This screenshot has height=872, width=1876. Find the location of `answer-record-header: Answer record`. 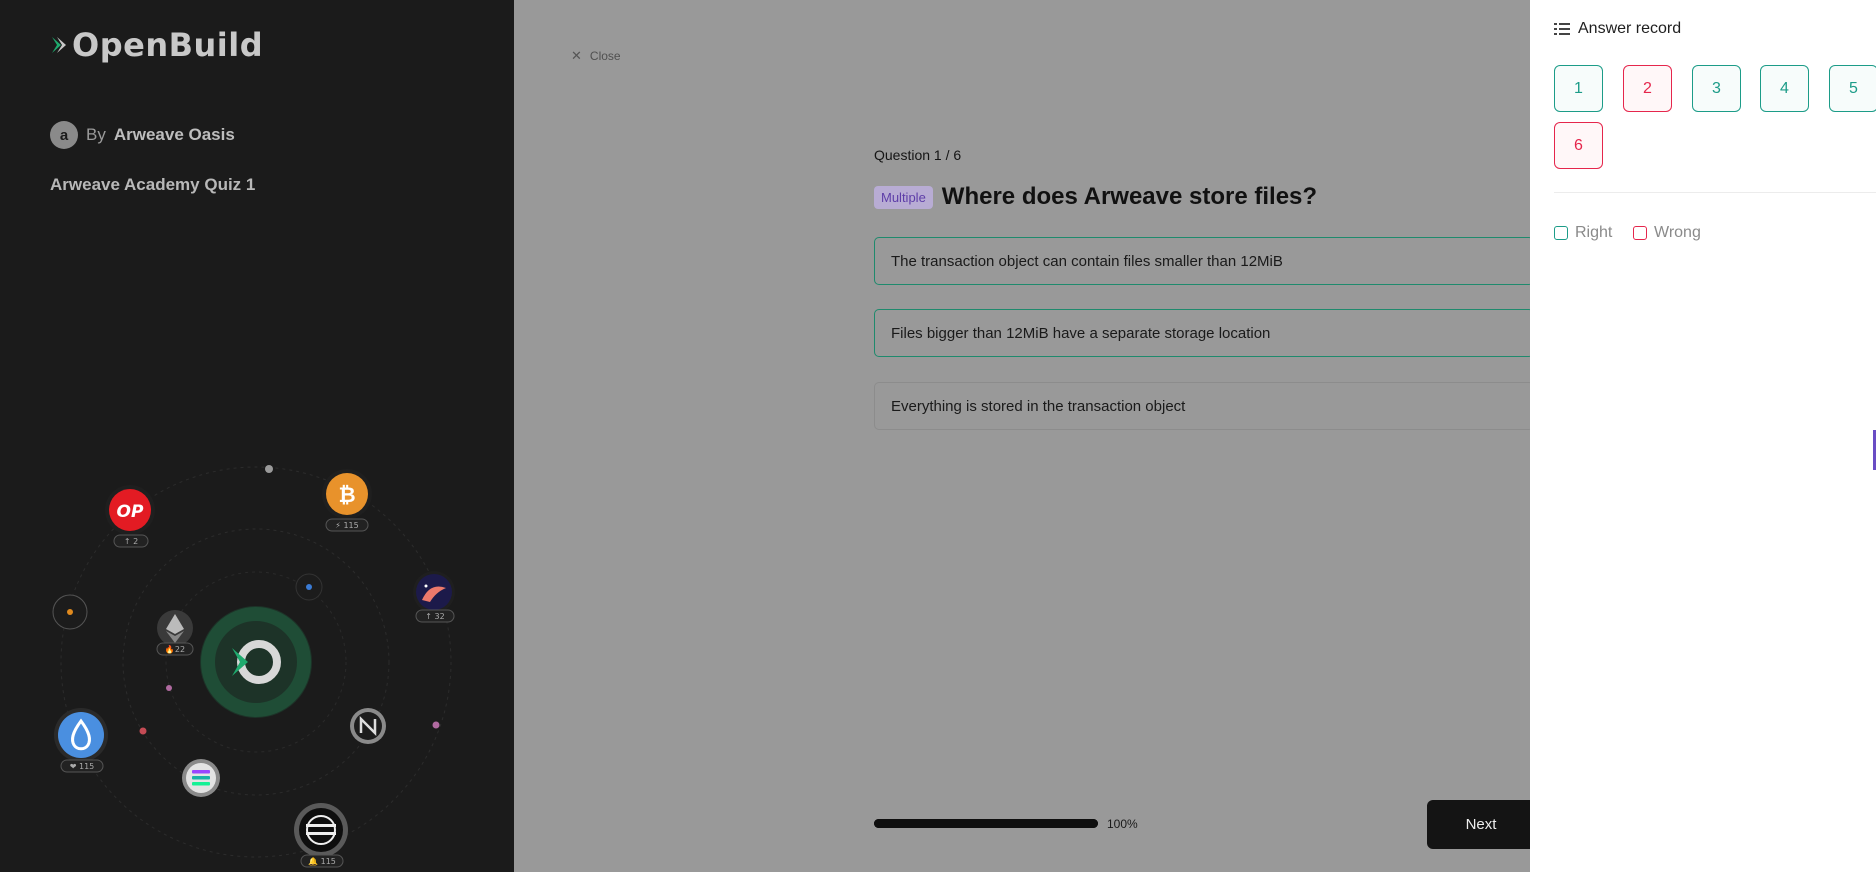

answer-record-header: Answer record is located at coordinates (1617, 29).